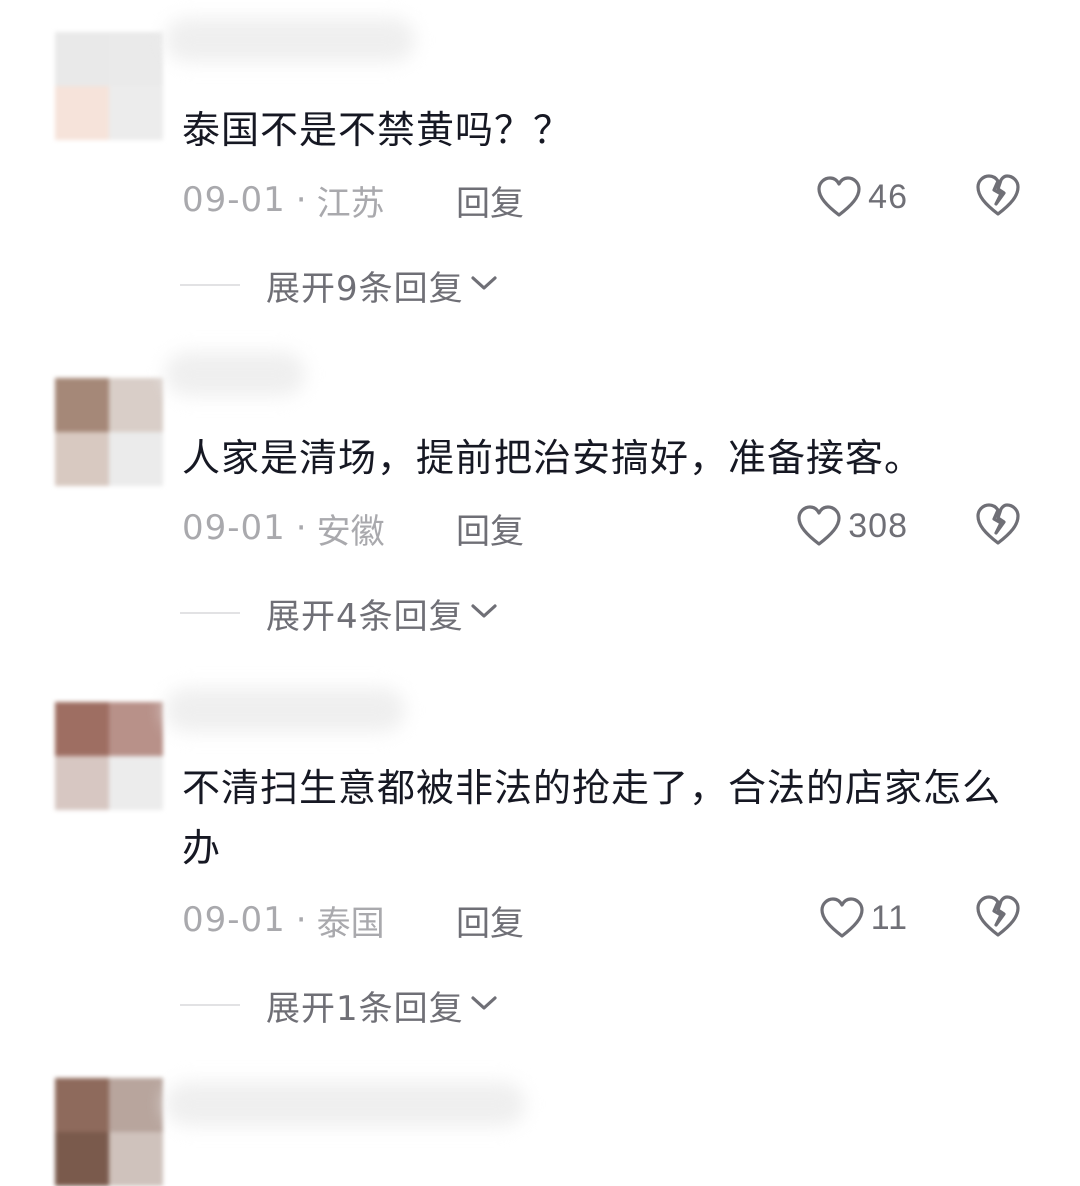  I want to click on comment-meta: 09-01 · 江苏 回复, so click(353, 200).